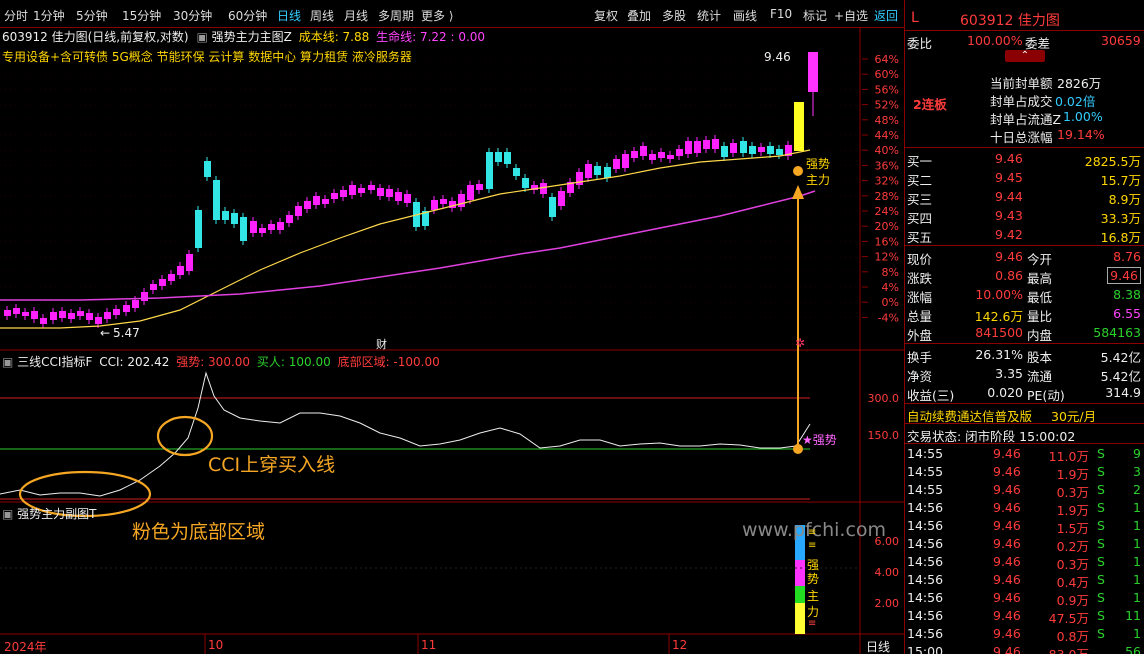 This screenshot has width=1144, height=654. What do you see at coordinates (781, 14) in the screenshot?
I see `tool-btn-f10: F10` at bounding box center [781, 14].